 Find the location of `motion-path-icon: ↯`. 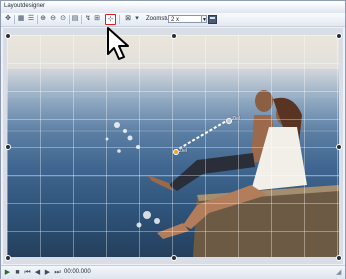

motion-path-icon: ↯ is located at coordinates (88, 19).